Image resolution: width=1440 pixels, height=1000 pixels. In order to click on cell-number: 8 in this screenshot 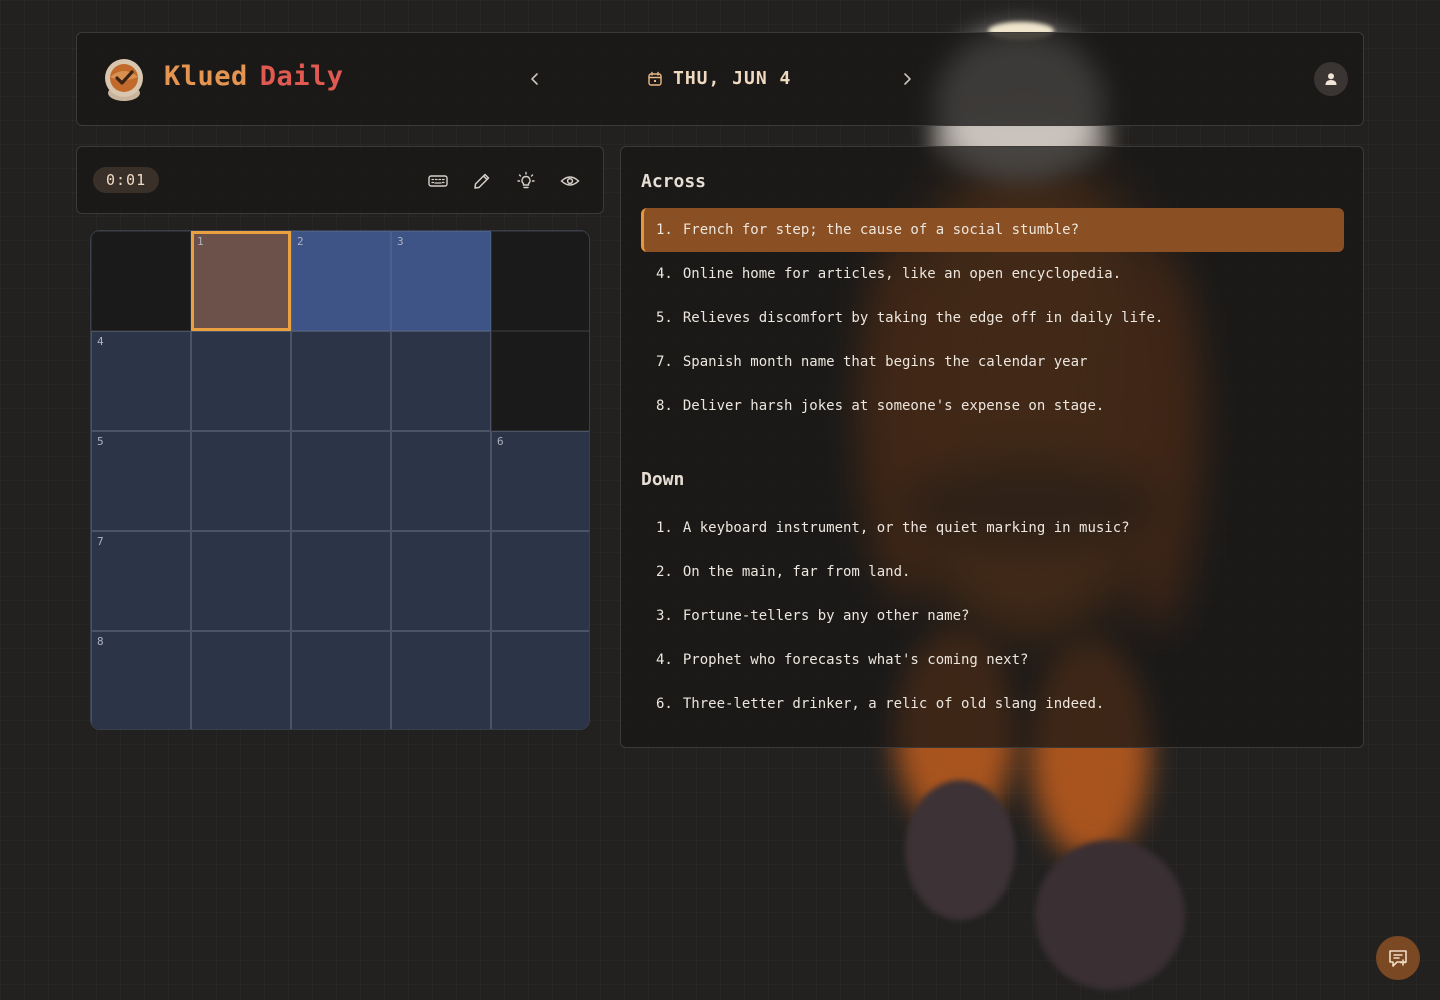, I will do `click(100, 641)`.